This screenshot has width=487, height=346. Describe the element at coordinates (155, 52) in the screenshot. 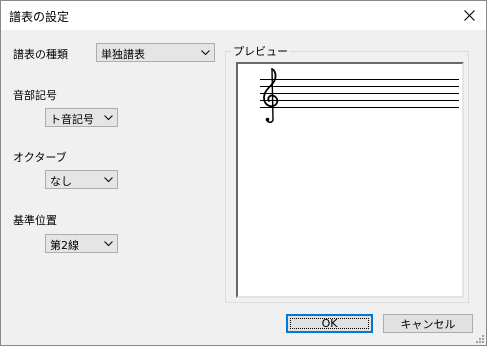

I see `staff-type-select: 単独譜表` at that location.